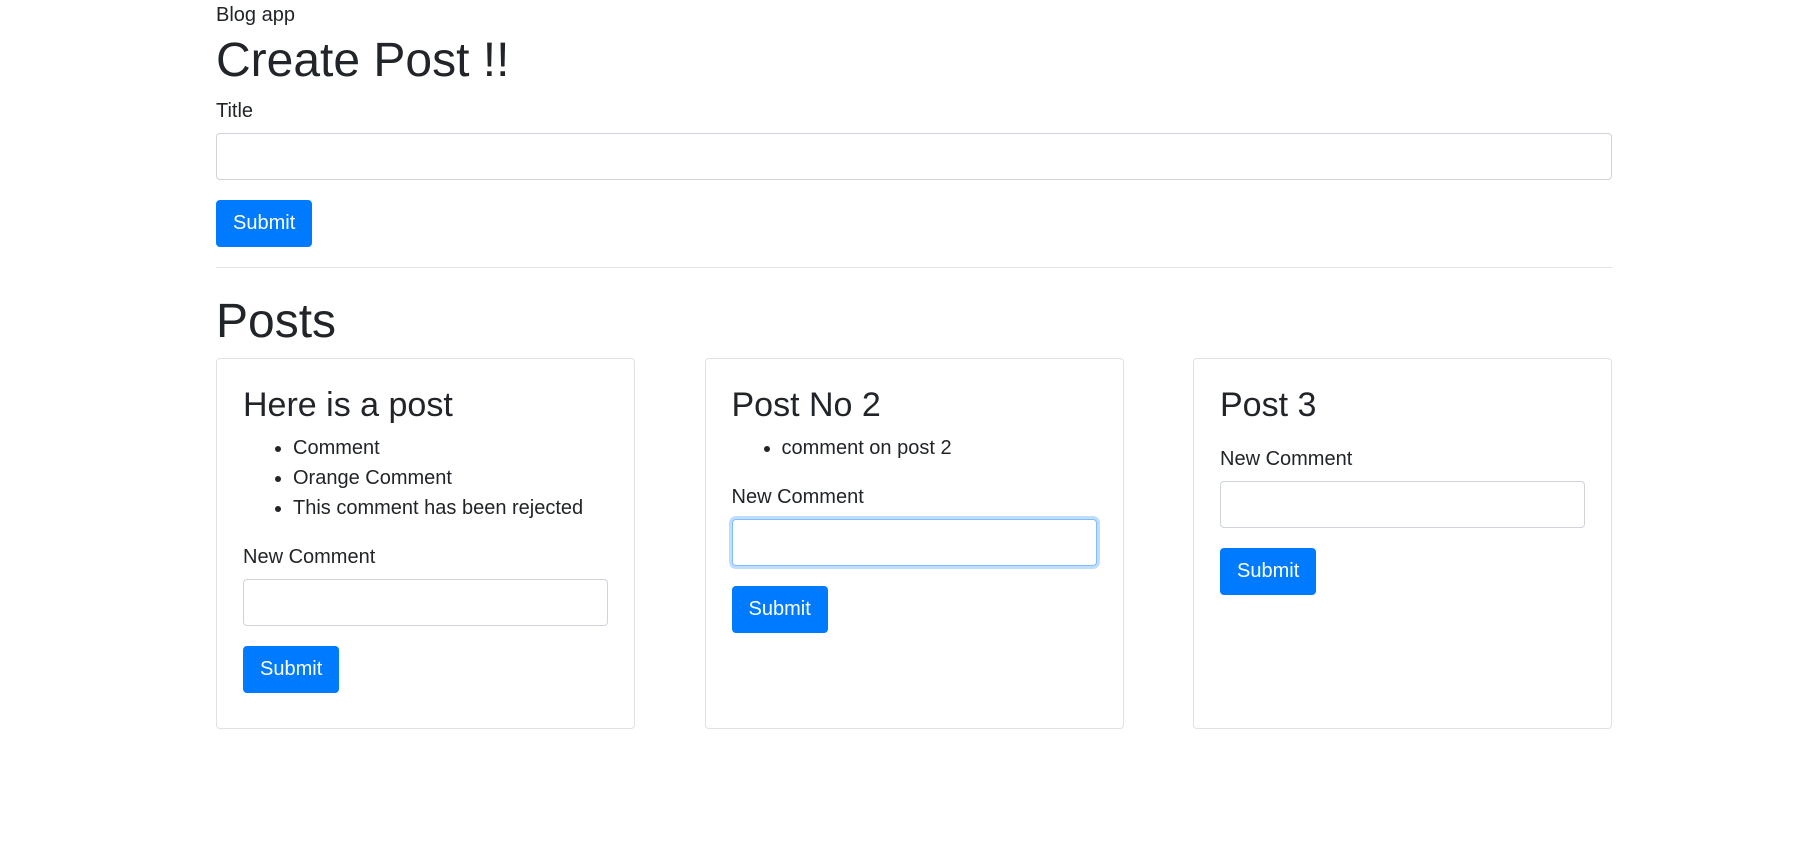 This screenshot has width=1818, height=859. I want to click on title-label: Title, so click(235, 111).